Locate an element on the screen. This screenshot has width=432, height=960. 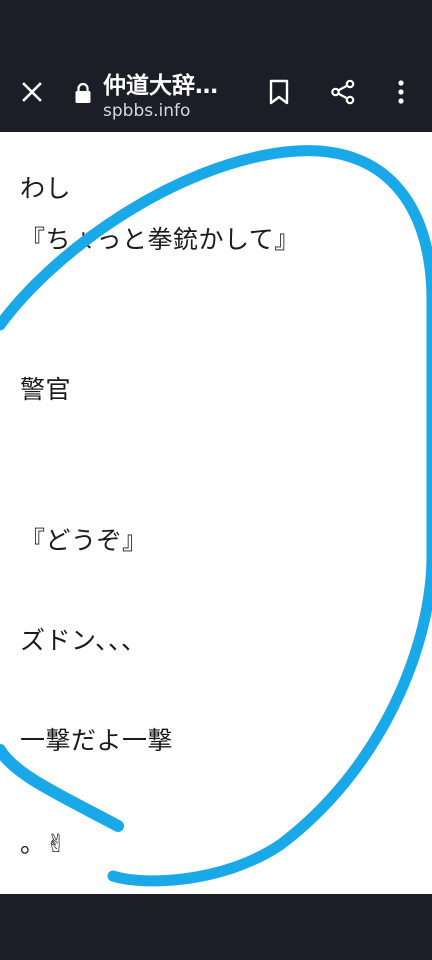
page-url: spbbs.info is located at coordinates (146, 111).